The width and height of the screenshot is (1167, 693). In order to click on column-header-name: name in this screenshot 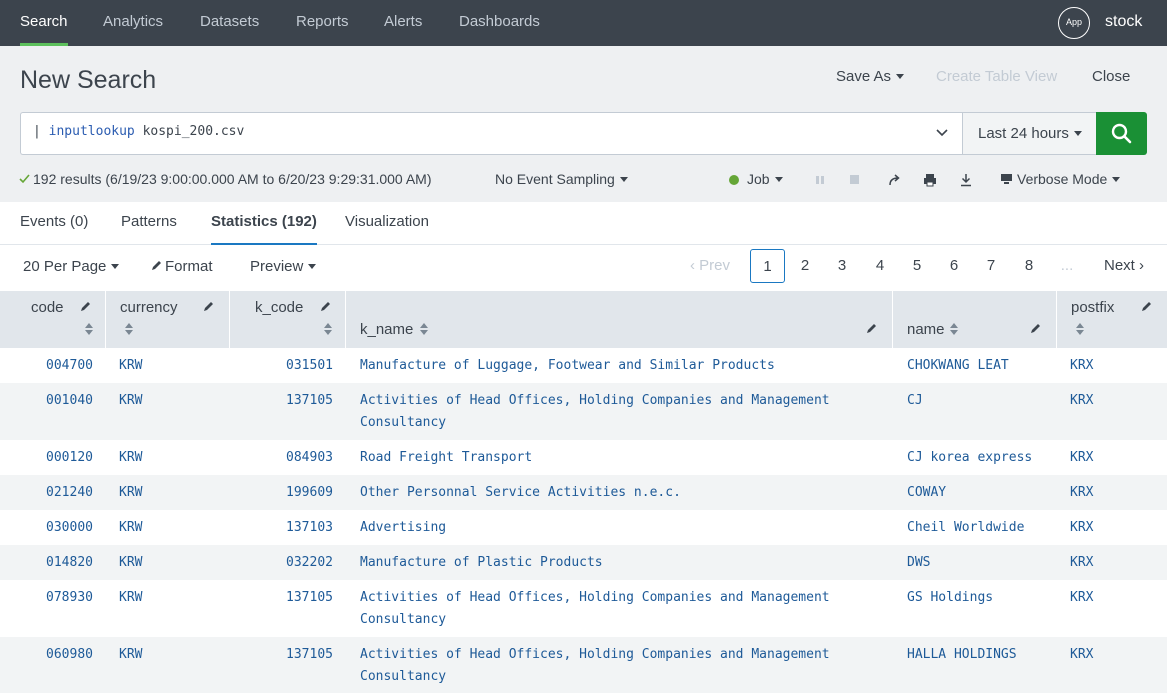, I will do `click(975, 319)`.